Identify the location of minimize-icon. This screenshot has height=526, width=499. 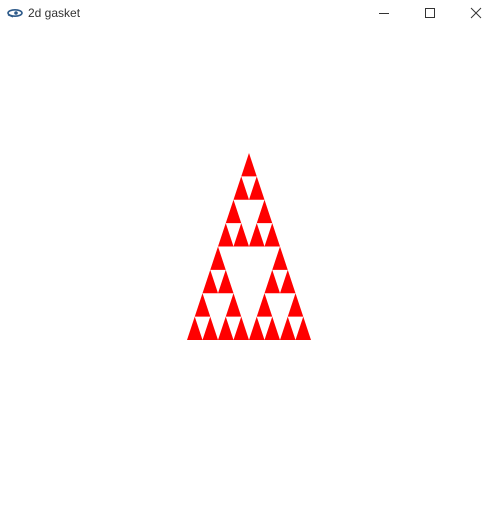
(384, 13).